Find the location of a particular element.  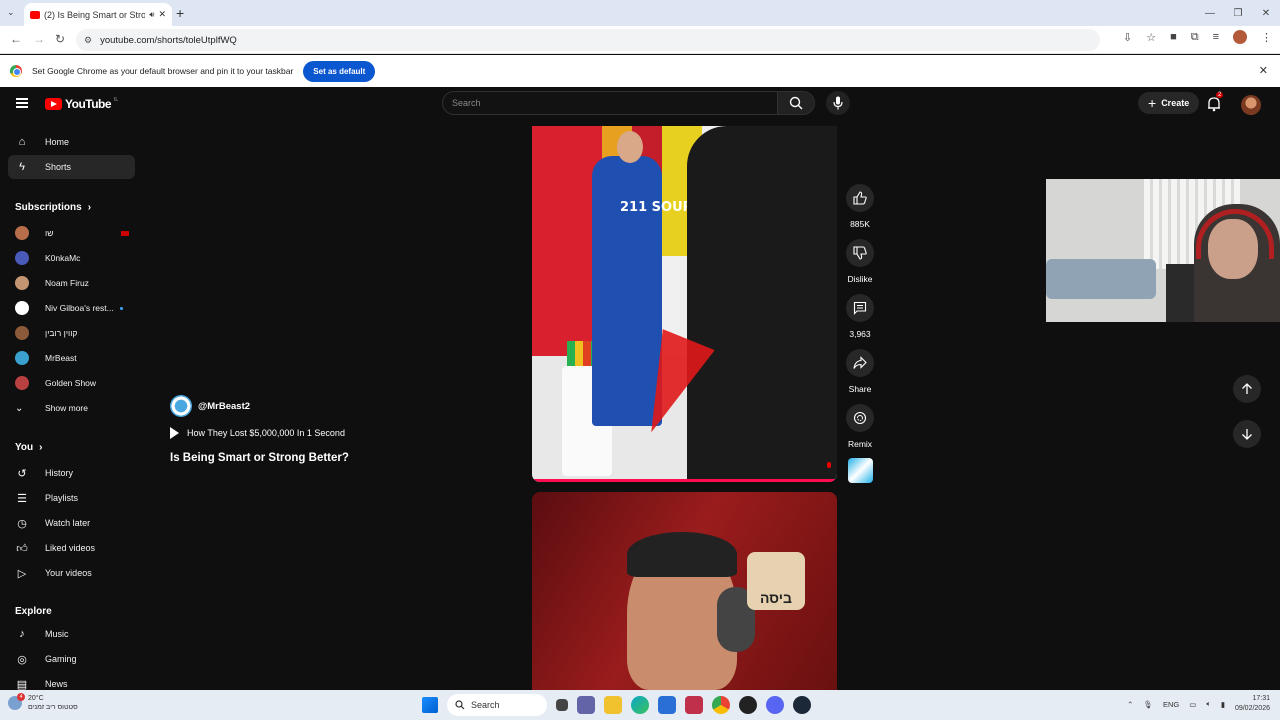

file-explorer-icon is located at coordinates (613, 705).